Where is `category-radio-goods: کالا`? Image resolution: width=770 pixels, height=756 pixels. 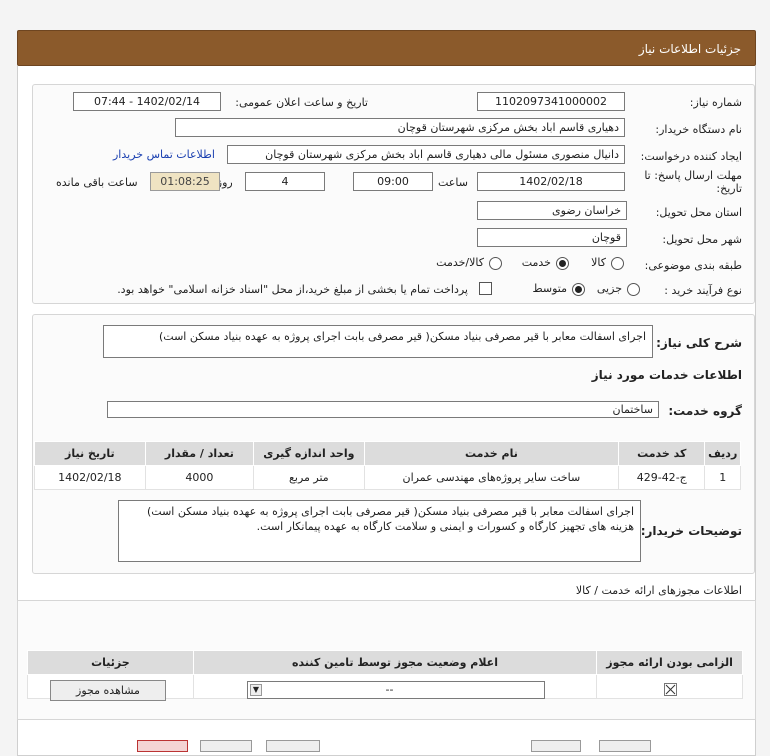
category-radio-goods: کالا is located at coordinates (604, 263).